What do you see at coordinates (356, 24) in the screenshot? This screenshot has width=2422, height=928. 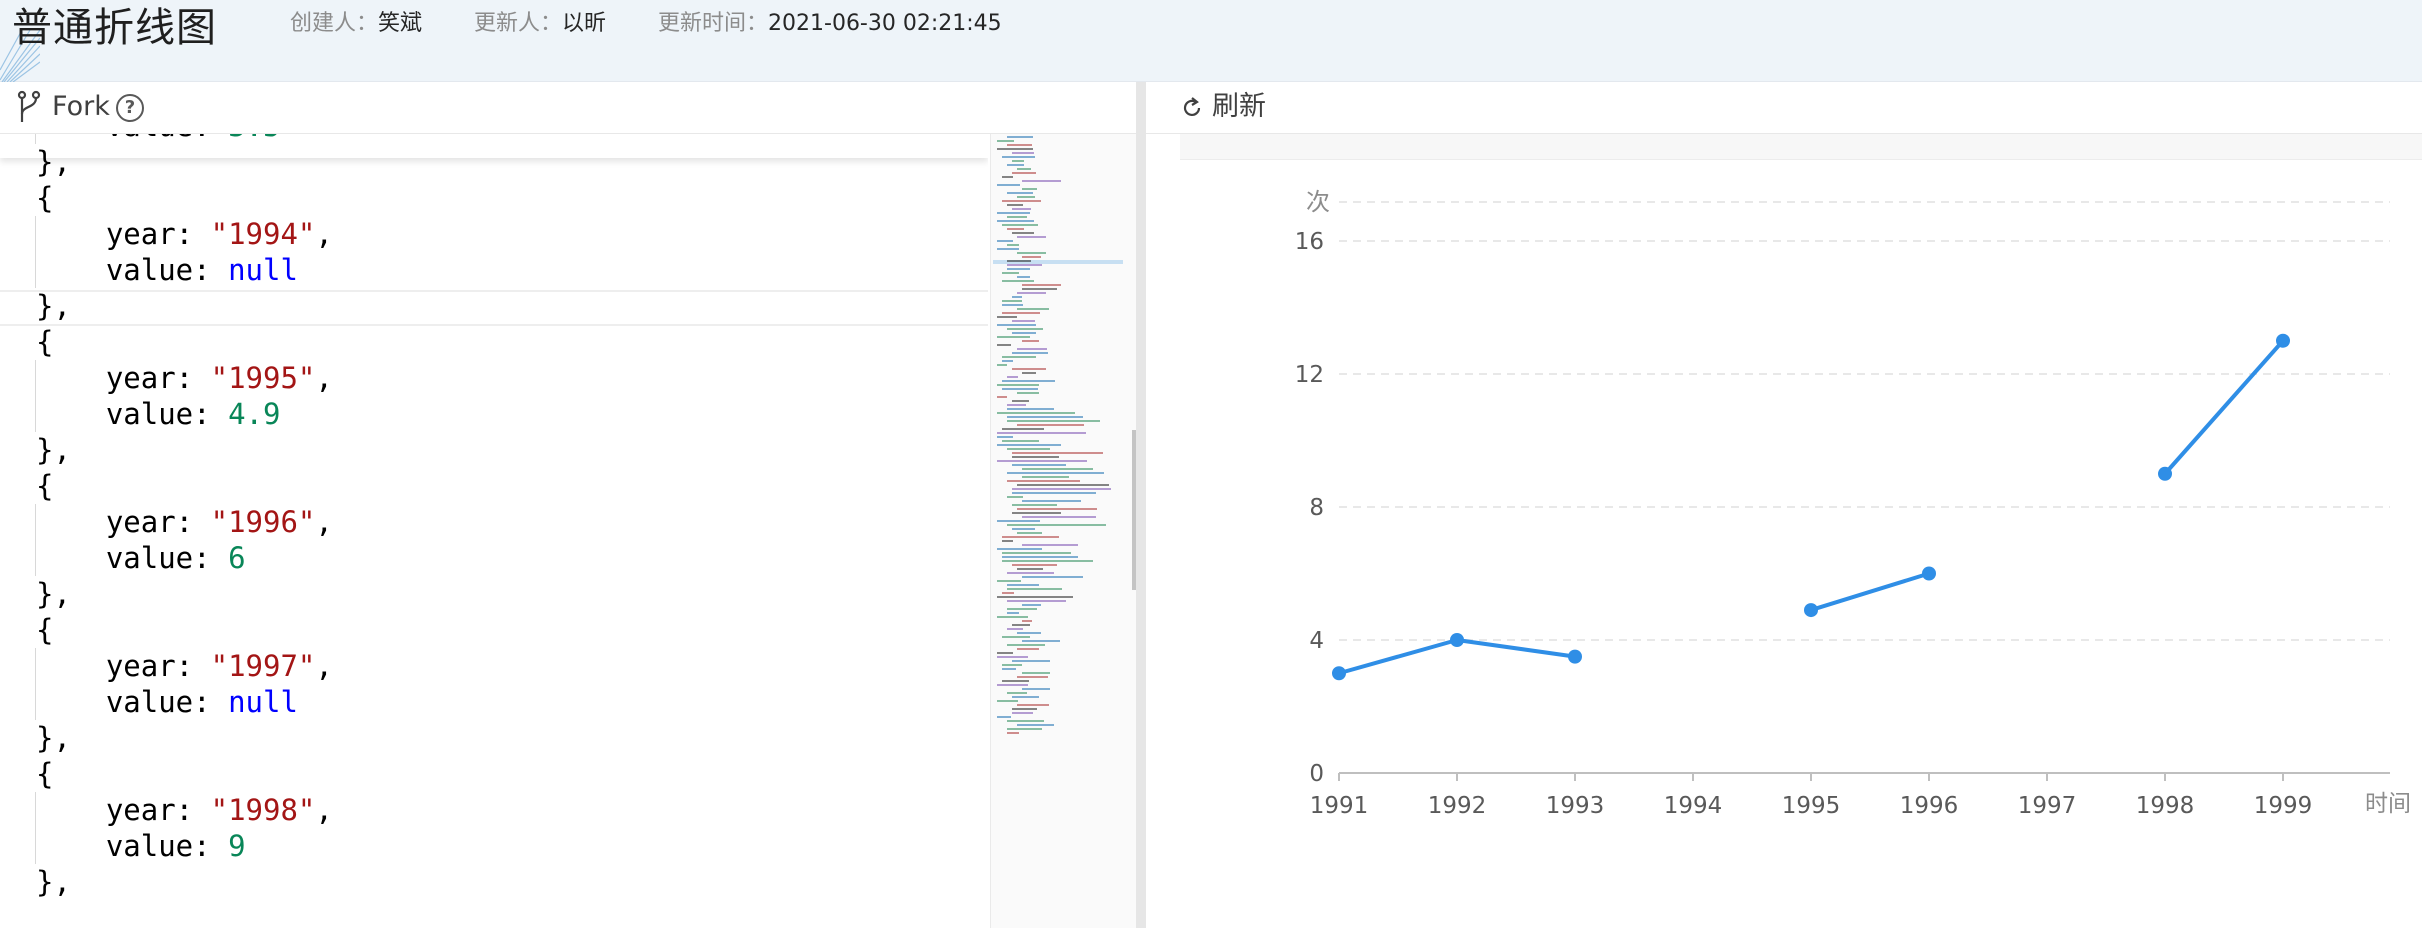 I see `creator-meta: 创建人：笑斌` at bounding box center [356, 24].